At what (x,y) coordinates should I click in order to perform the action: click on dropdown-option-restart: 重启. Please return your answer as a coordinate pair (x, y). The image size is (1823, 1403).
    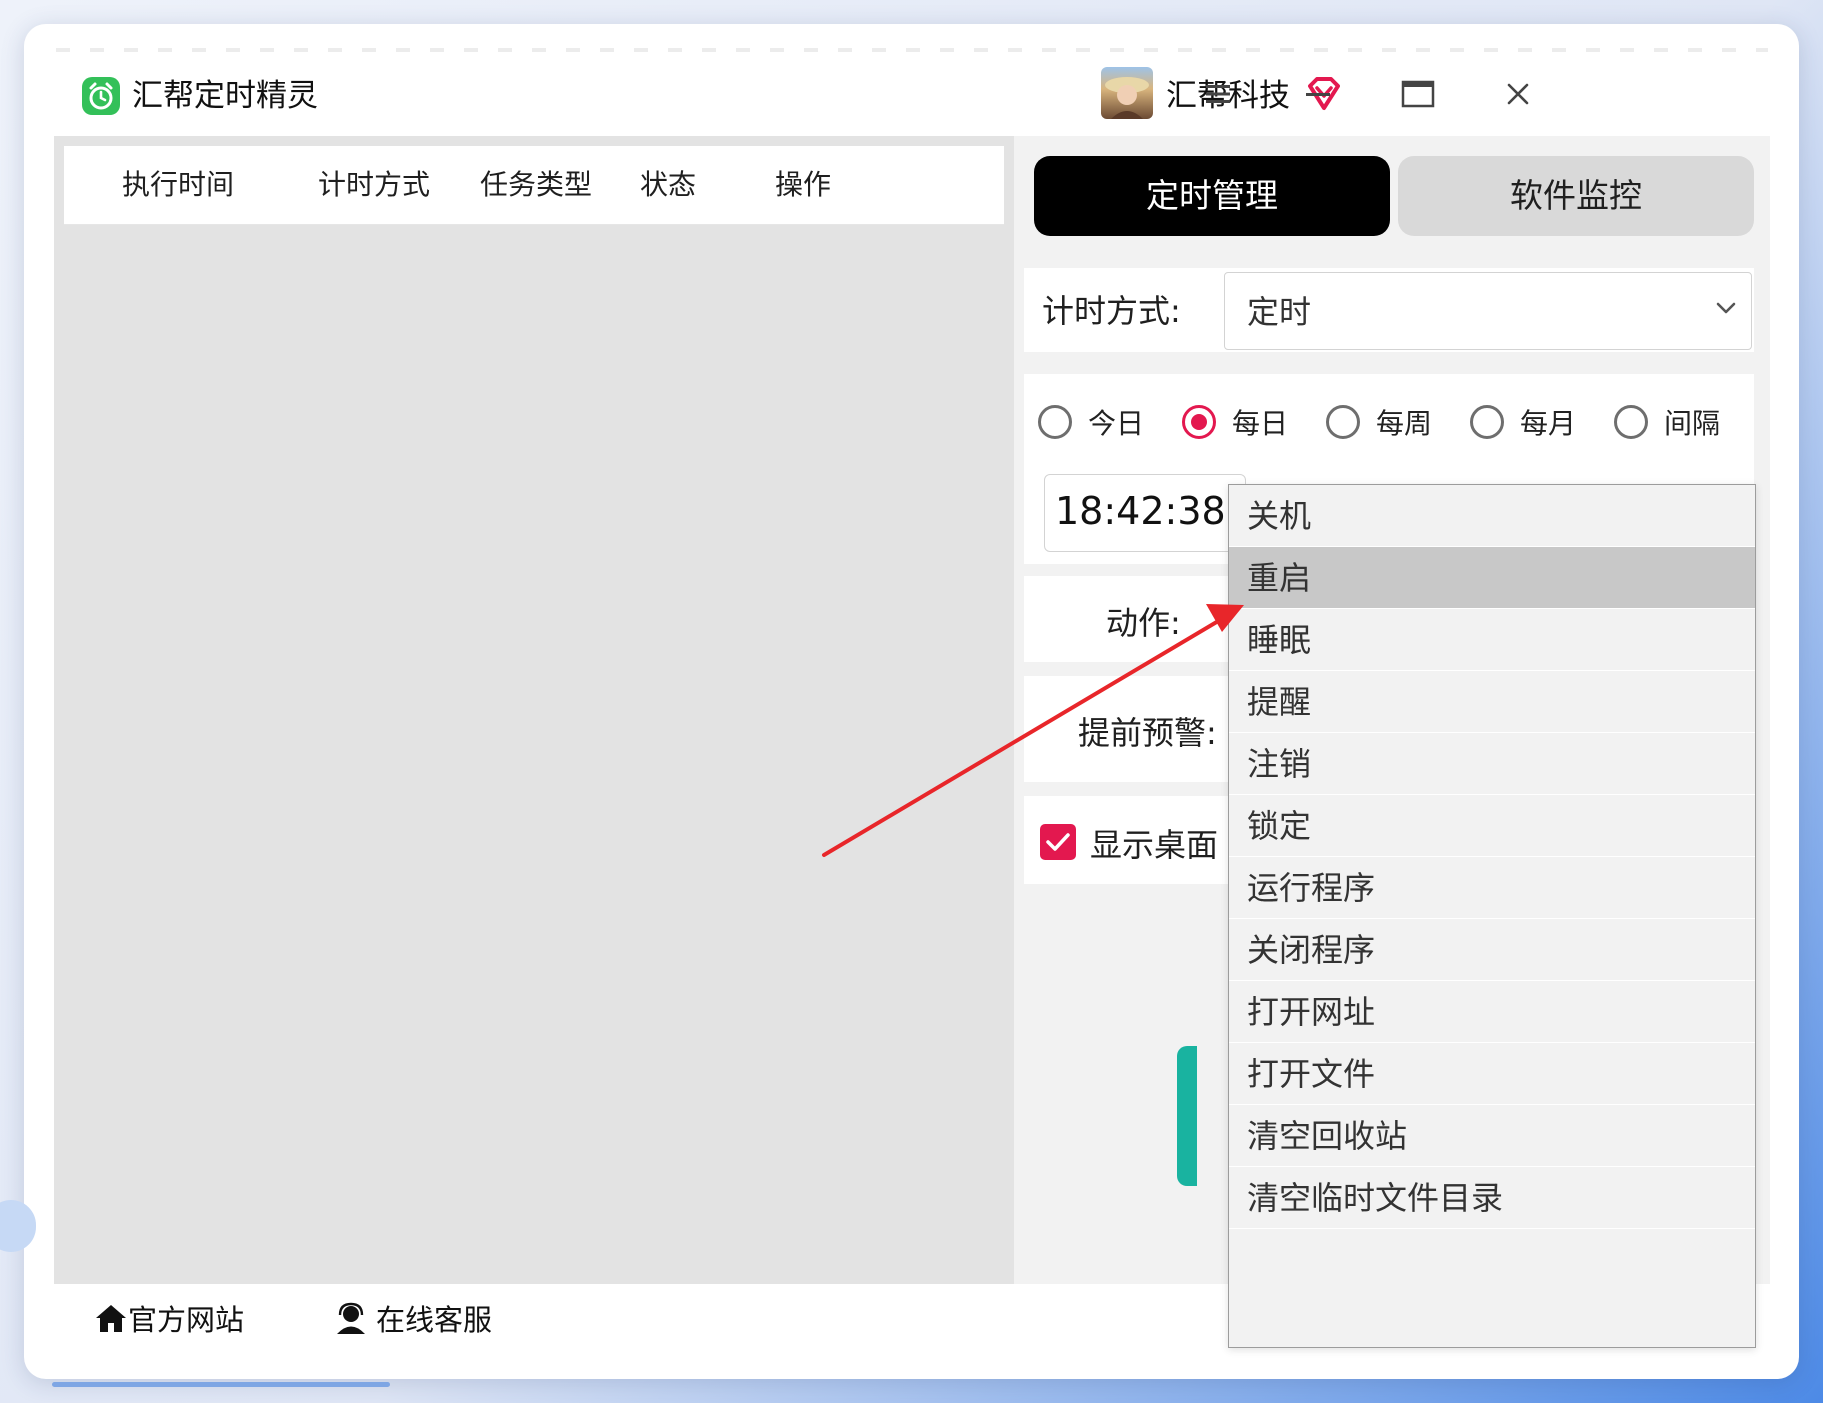
    Looking at the image, I should click on (1492, 578).